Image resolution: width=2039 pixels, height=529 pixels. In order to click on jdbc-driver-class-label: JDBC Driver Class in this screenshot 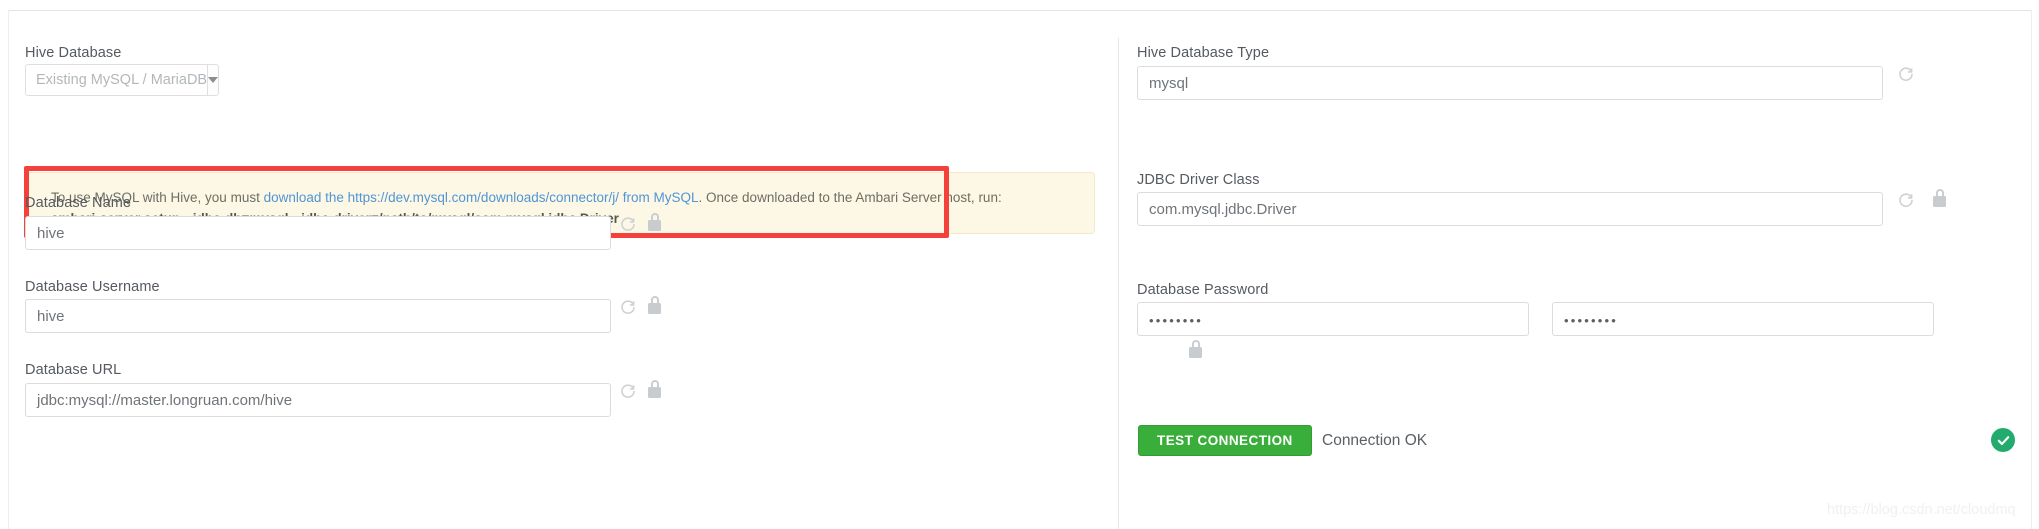, I will do `click(1198, 180)`.